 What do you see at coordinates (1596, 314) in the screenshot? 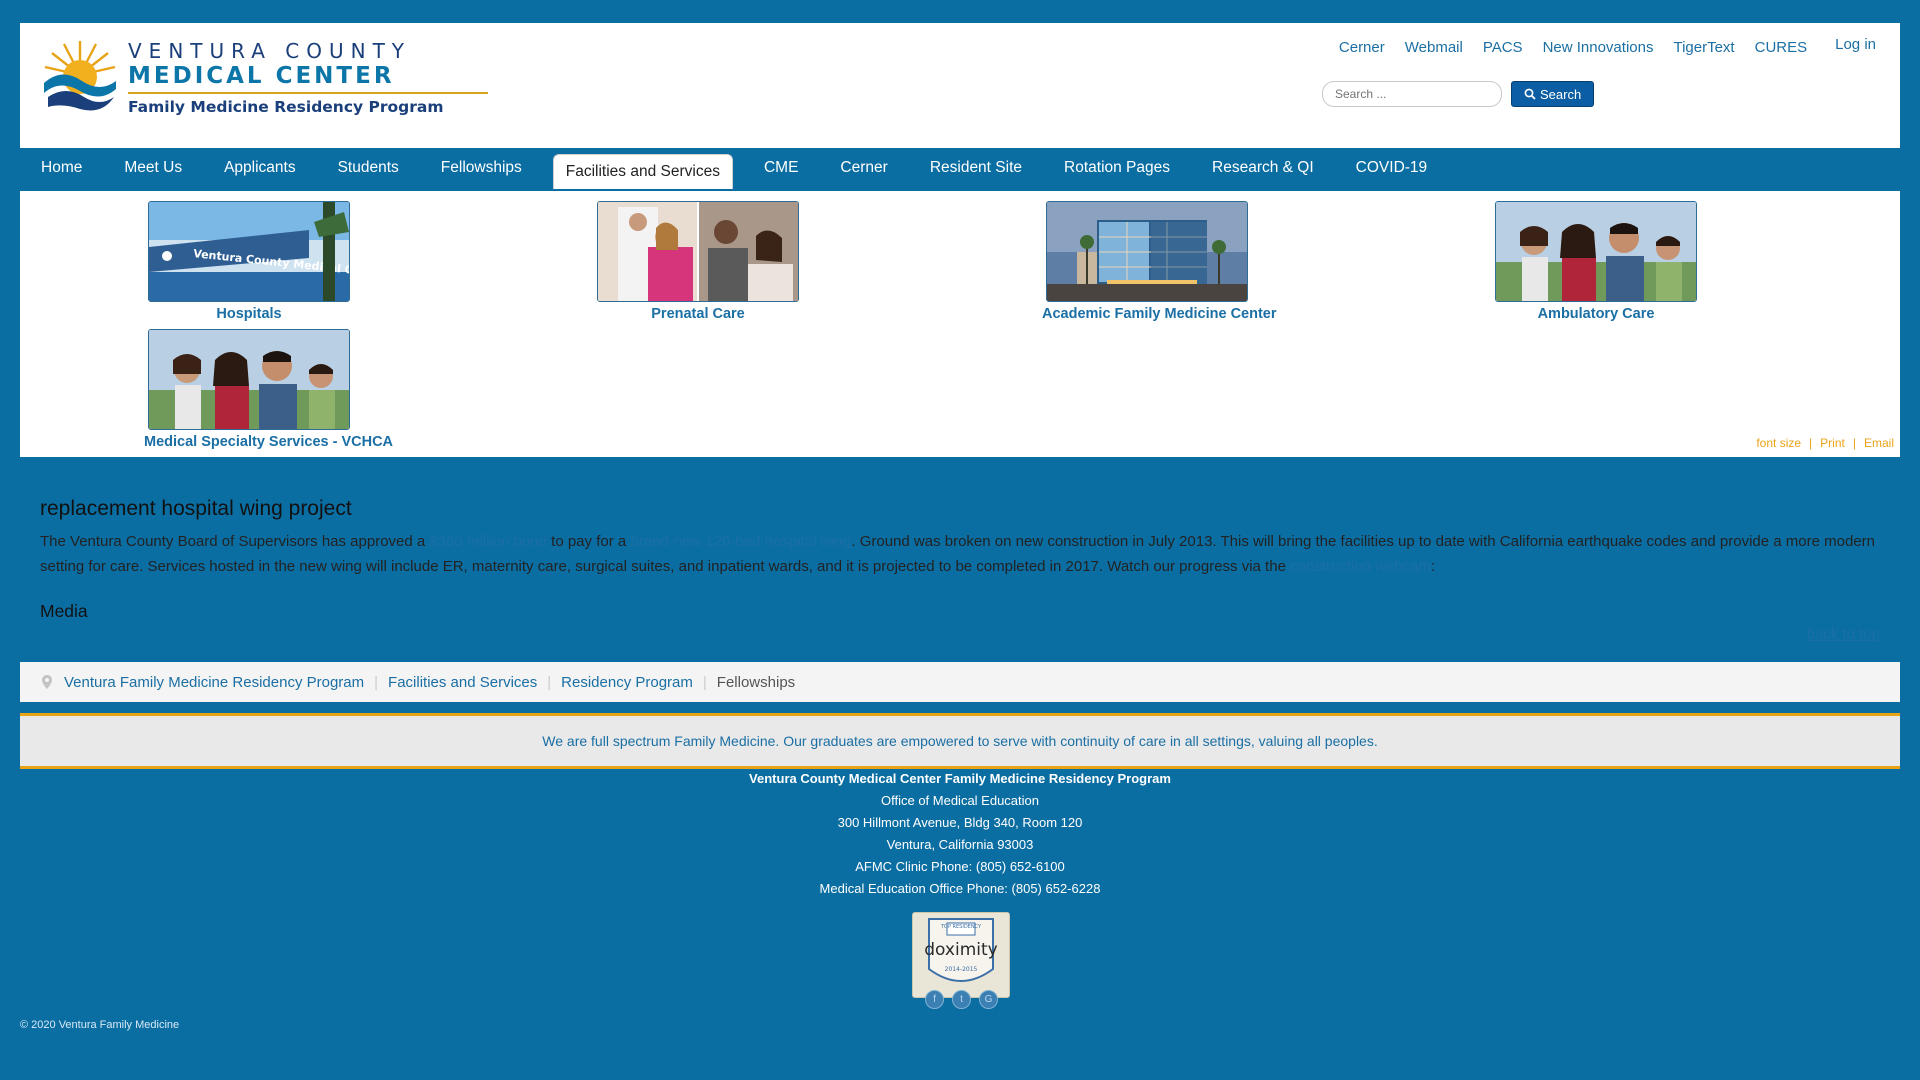
I see `tile-label-ambulatory-care: Ambulatory Care` at bounding box center [1596, 314].